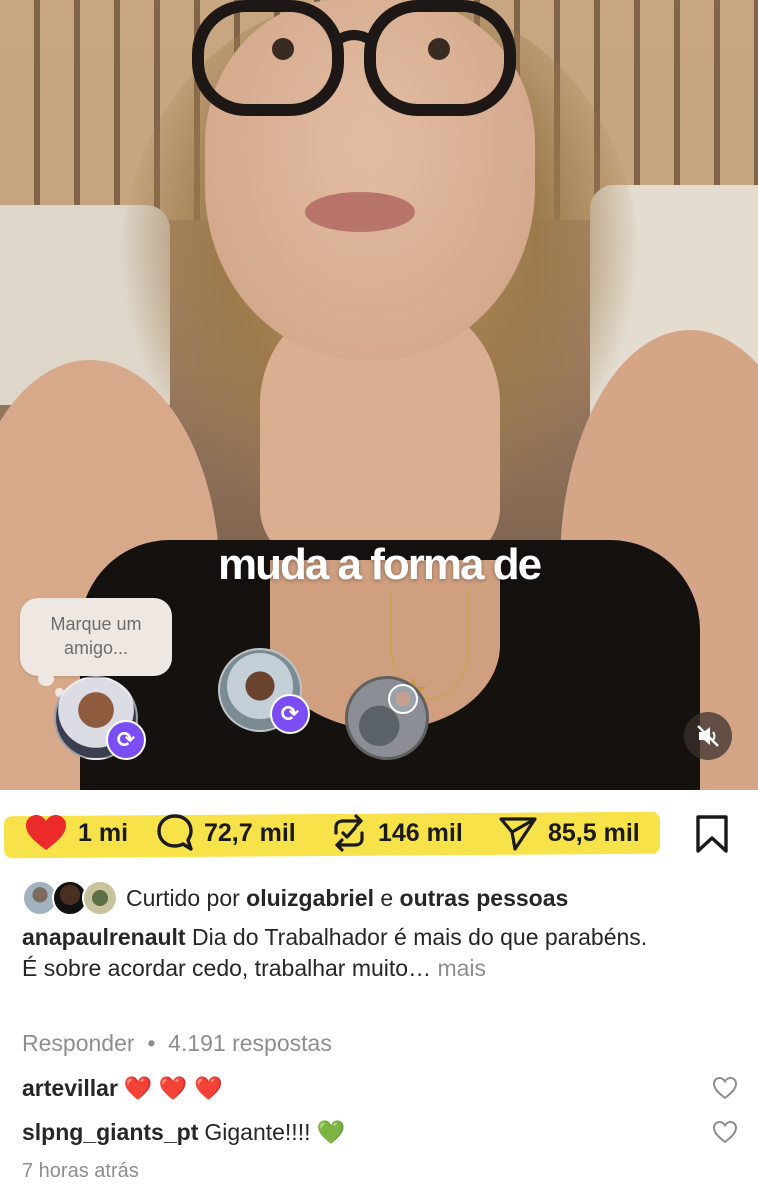  Describe the element at coordinates (360, 212) in the screenshot. I see `person-lips` at that location.